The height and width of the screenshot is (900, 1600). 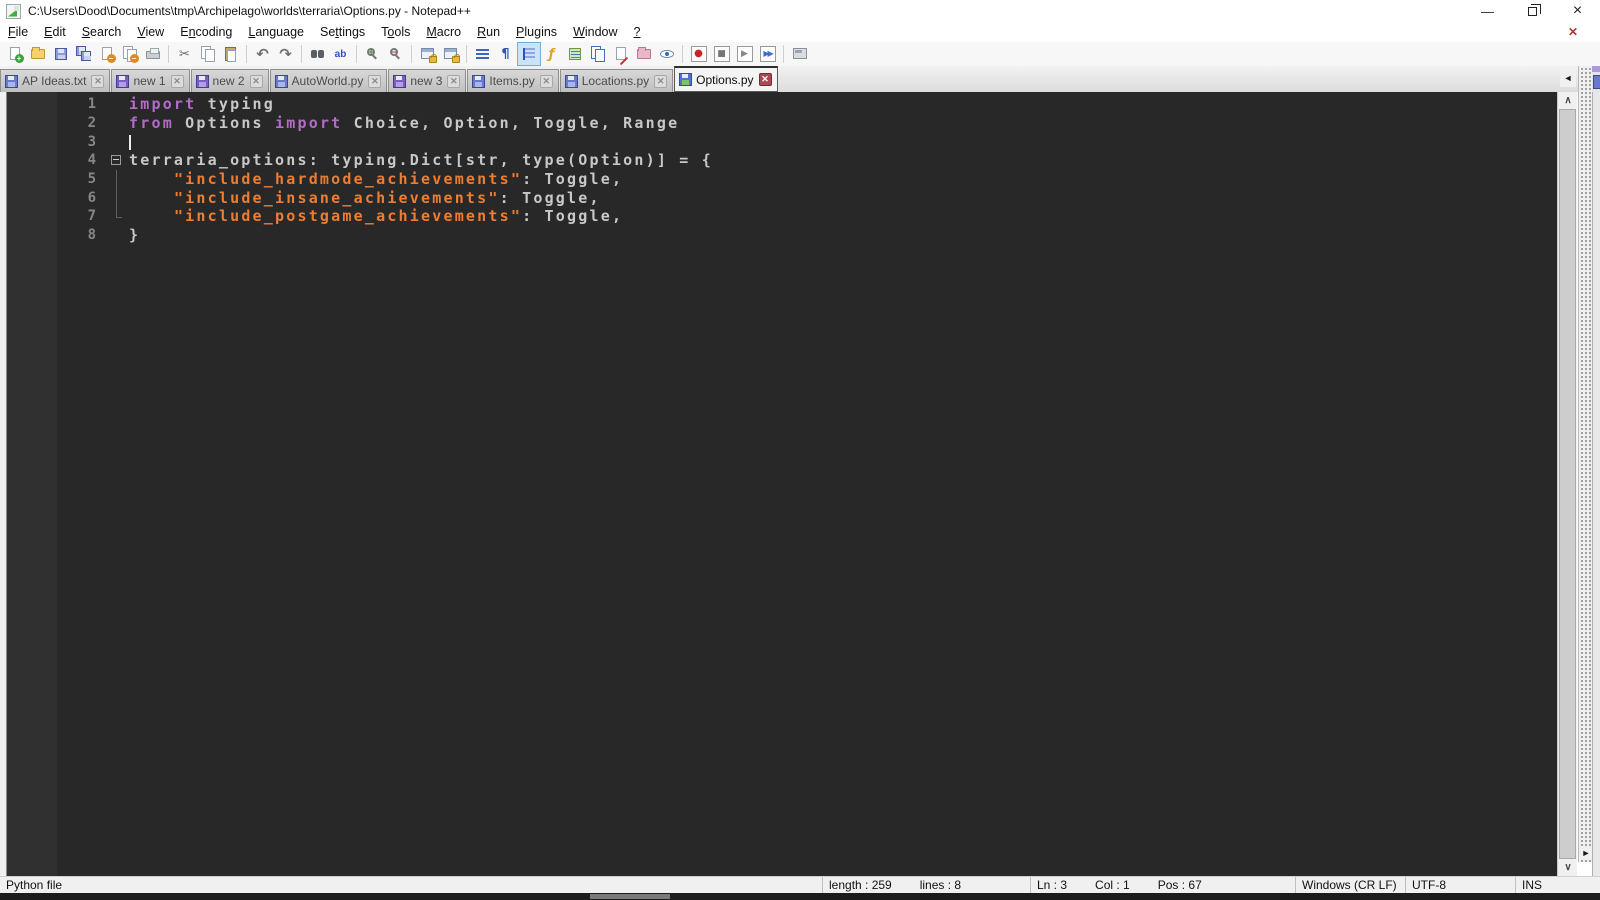 What do you see at coordinates (428, 54) in the screenshot?
I see `sync-scroll-vertical-button` at bounding box center [428, 54].